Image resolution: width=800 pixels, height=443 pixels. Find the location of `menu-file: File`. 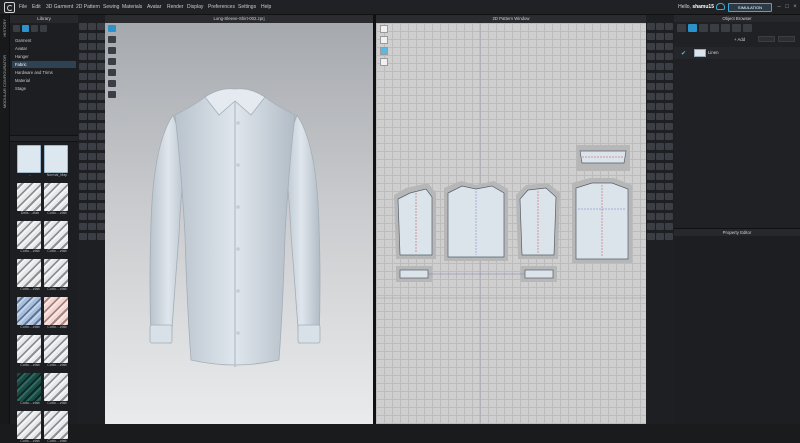

menu-file: File is located at coordinates (23, 7).